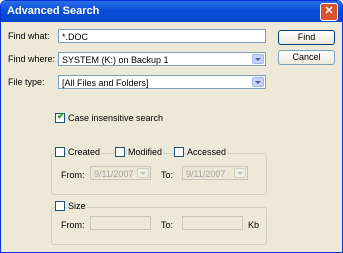 This screenshot has height=253, width=343. Describe the element at coordinates (120, 152) in the screenshot. I see `modified-checkbox` at that location.